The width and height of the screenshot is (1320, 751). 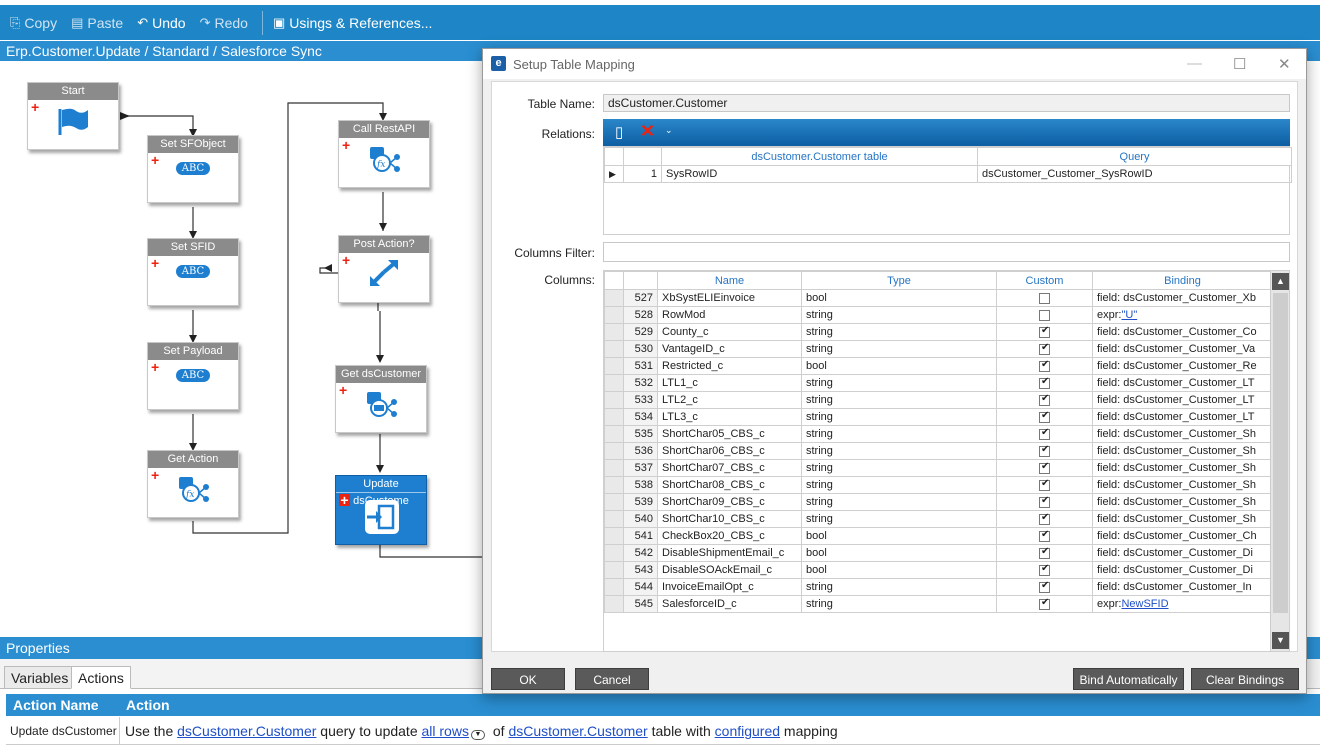 I want to click on mapping-link: configured, so click(x=747, y=731).